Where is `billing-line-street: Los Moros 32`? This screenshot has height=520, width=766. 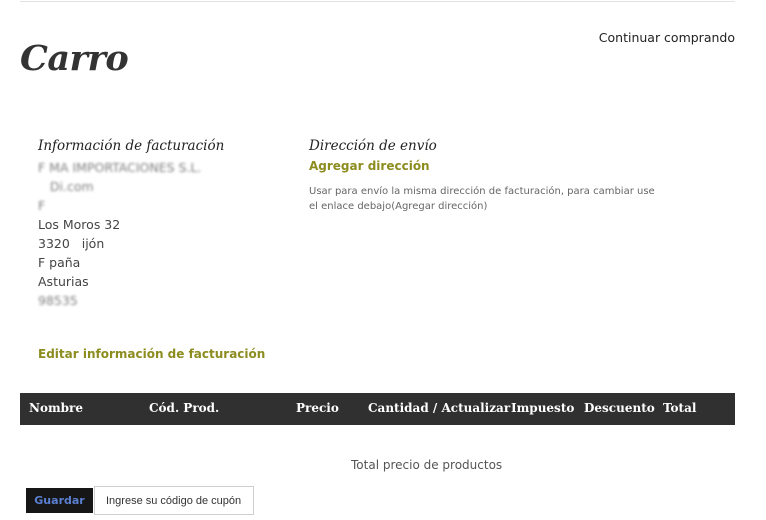 billing-line-street: Los Moros 32 is located at coordinates (79, 224).